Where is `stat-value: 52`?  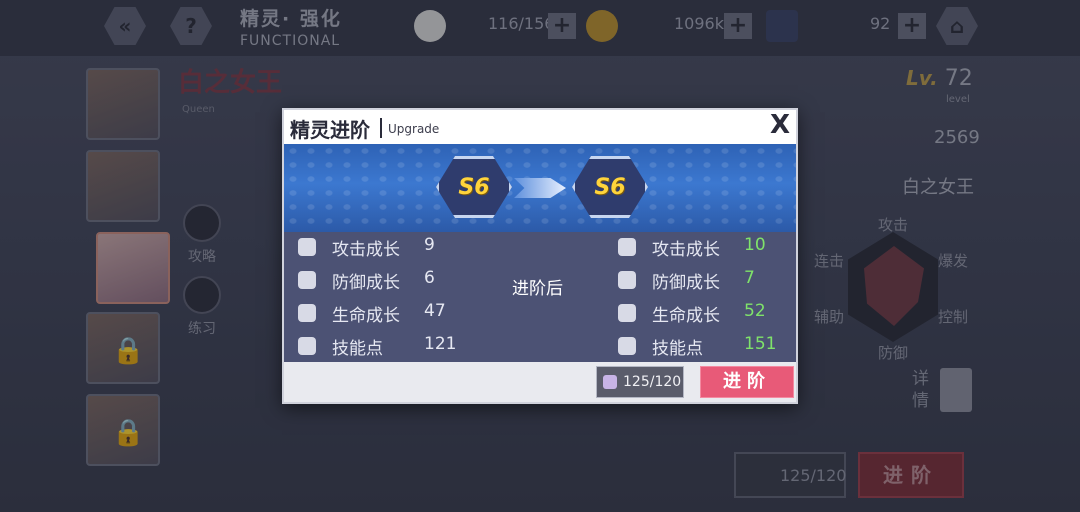 stat-value: 52 is located at coordinates (755, 311).